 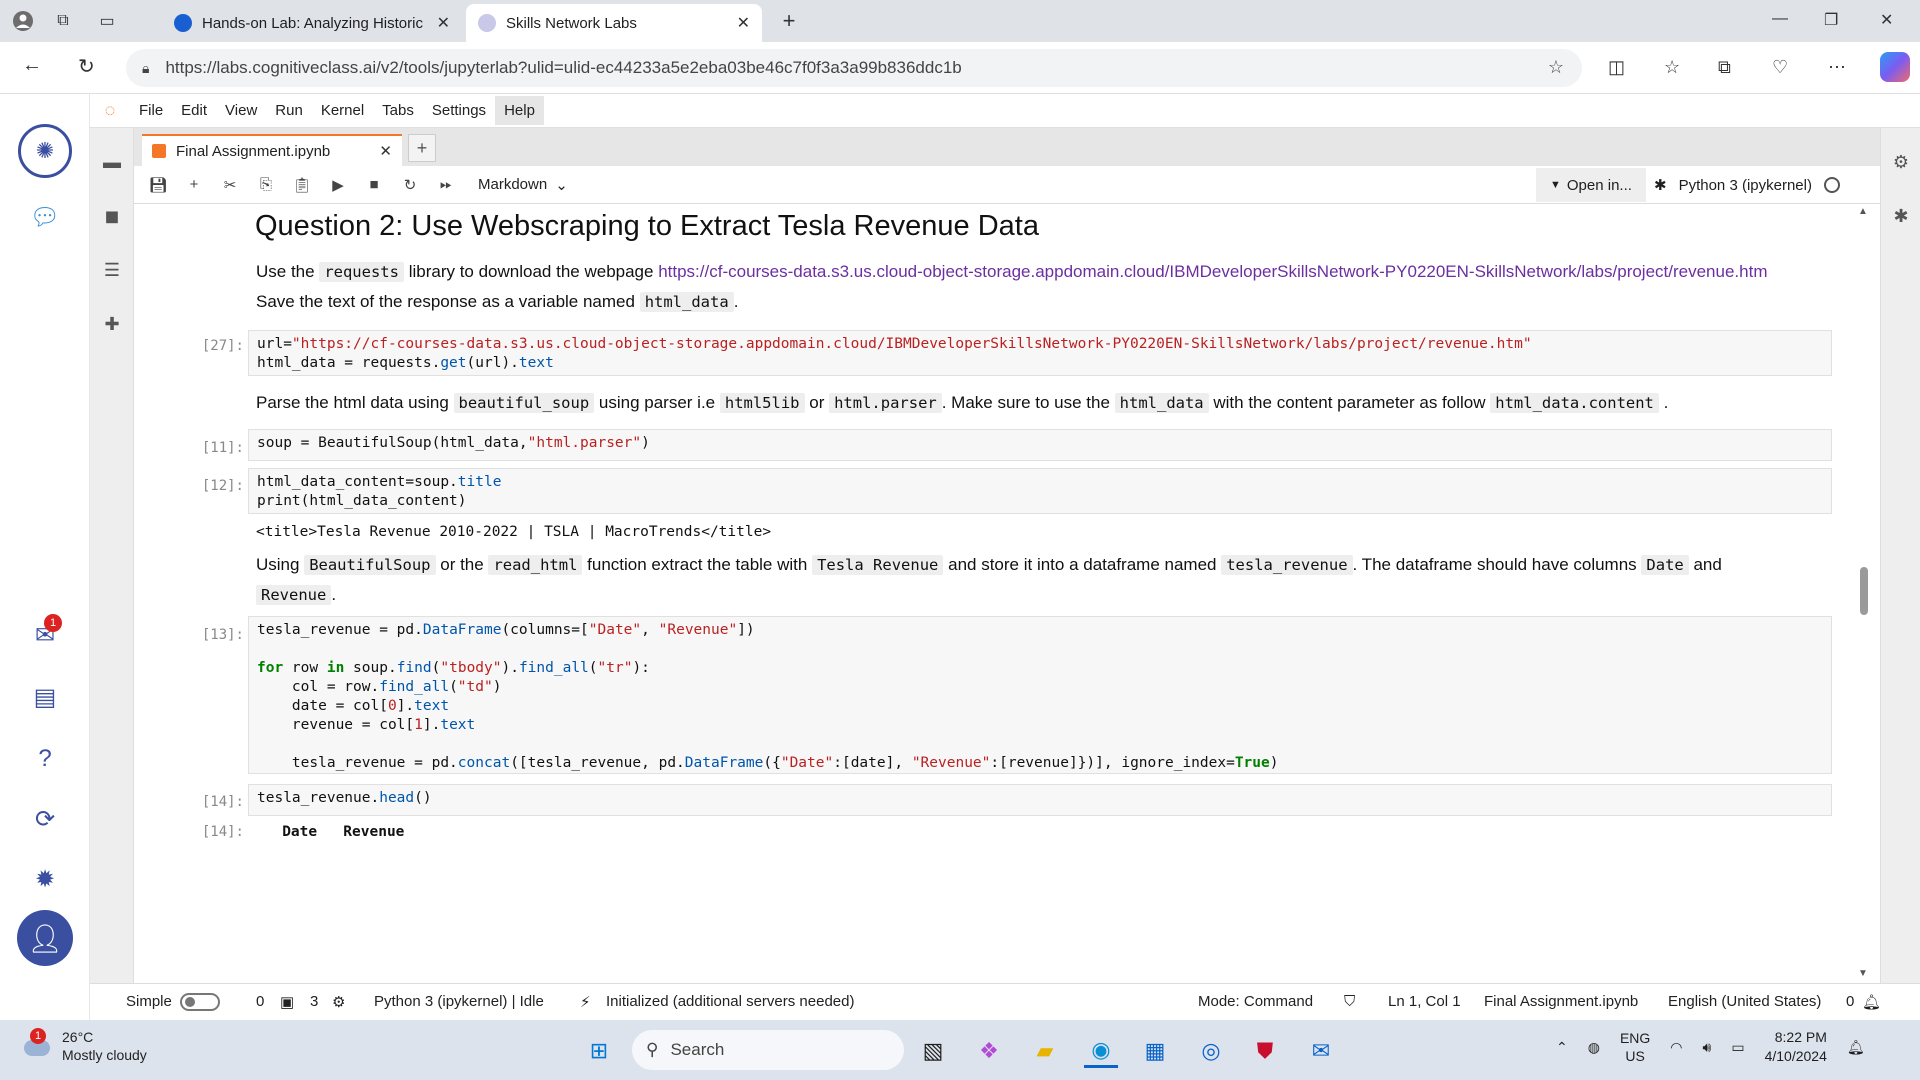 What do you see at coordinates (1837, 67) in the screenshot?
I see `more-options-icon: ⋯` at bounding box center [1837, 67].